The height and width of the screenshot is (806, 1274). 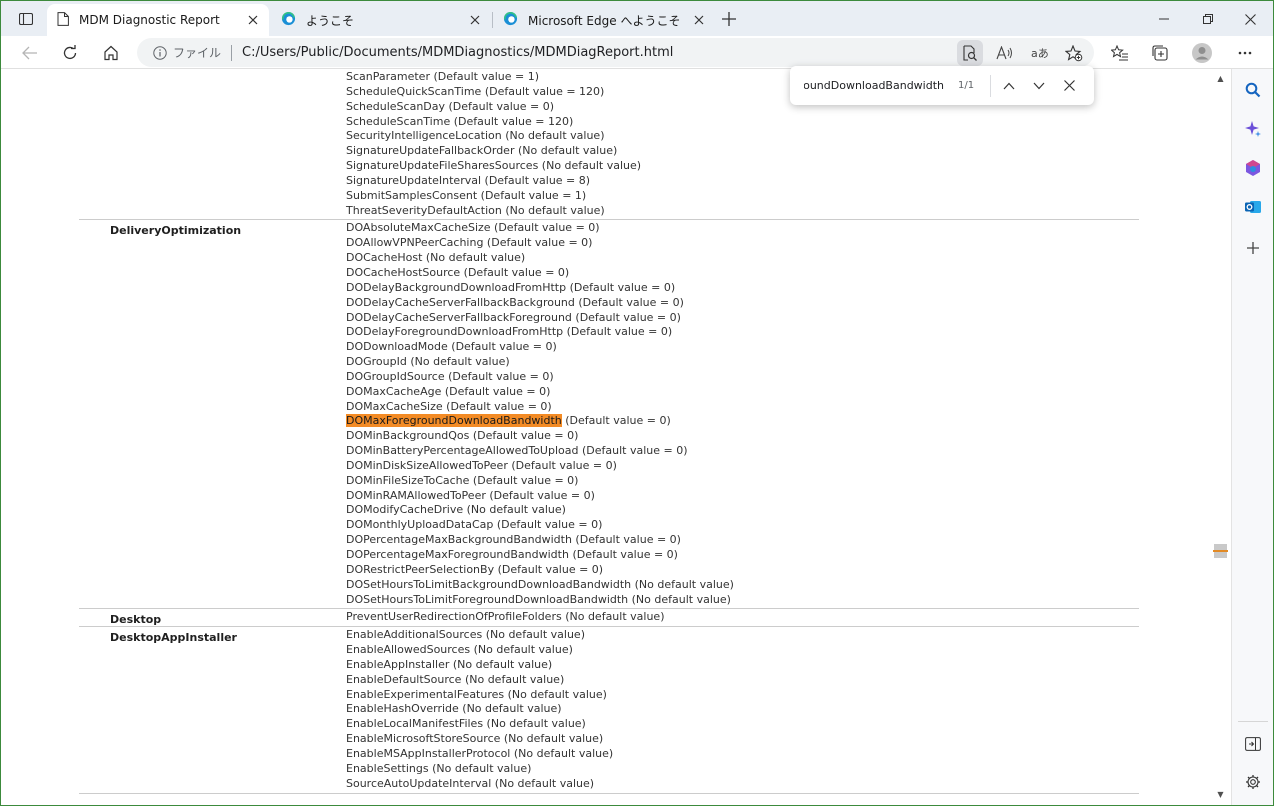 I want to click on translate-icon: aあ, so click(x=1040, y=53).